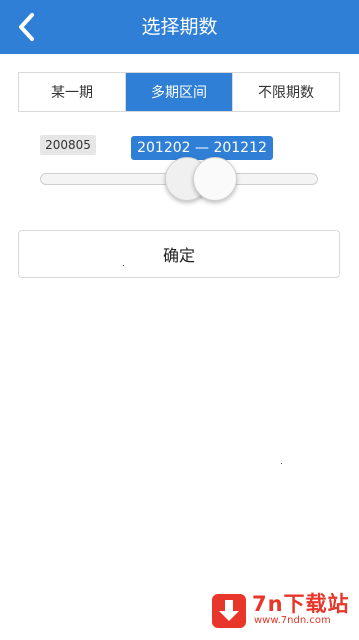 This screenshot has height=640, width=359. I want to click on watermark-title: 7n下载站, so click(301, 604).